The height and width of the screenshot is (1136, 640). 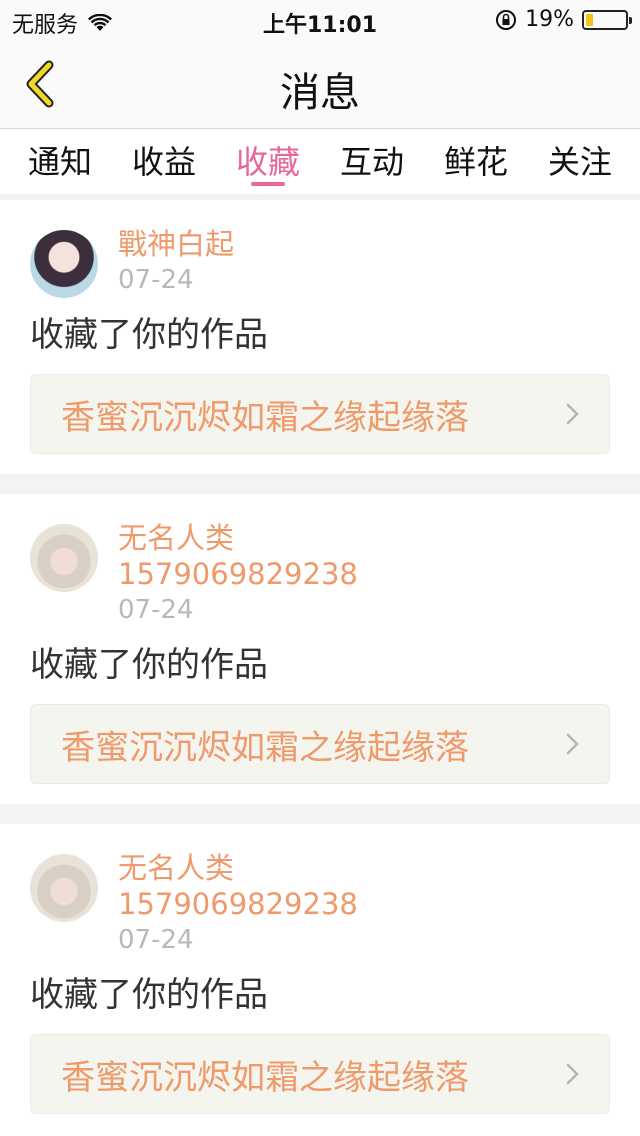 I want to click on tab-favorites: 收藏, so click(x=268, y=161).